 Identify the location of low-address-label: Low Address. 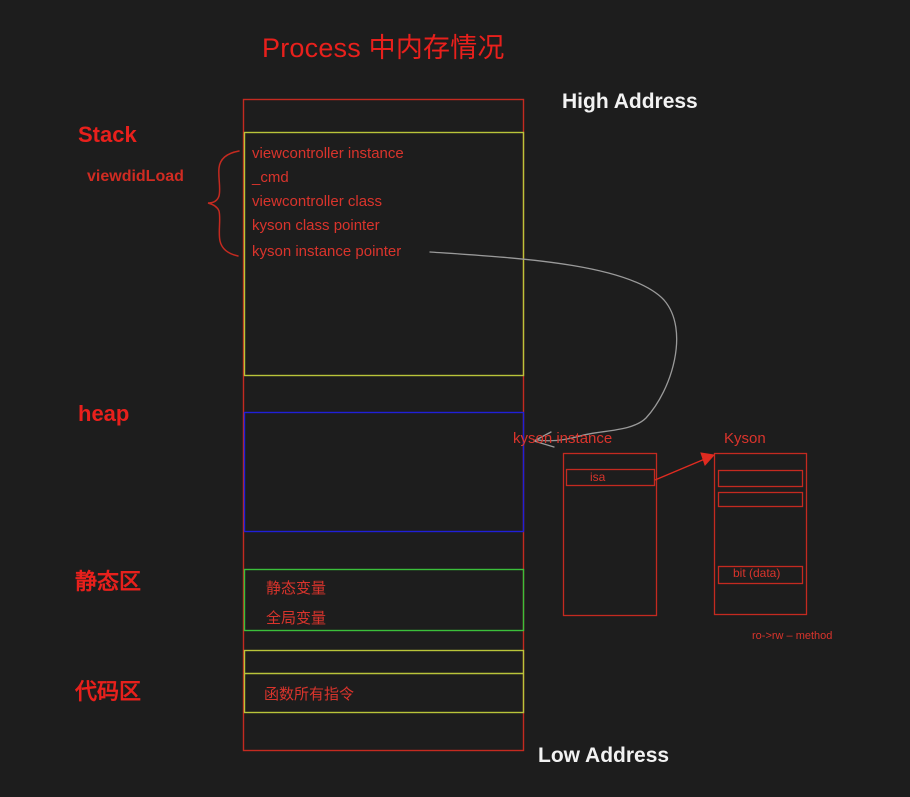
(604, 755).